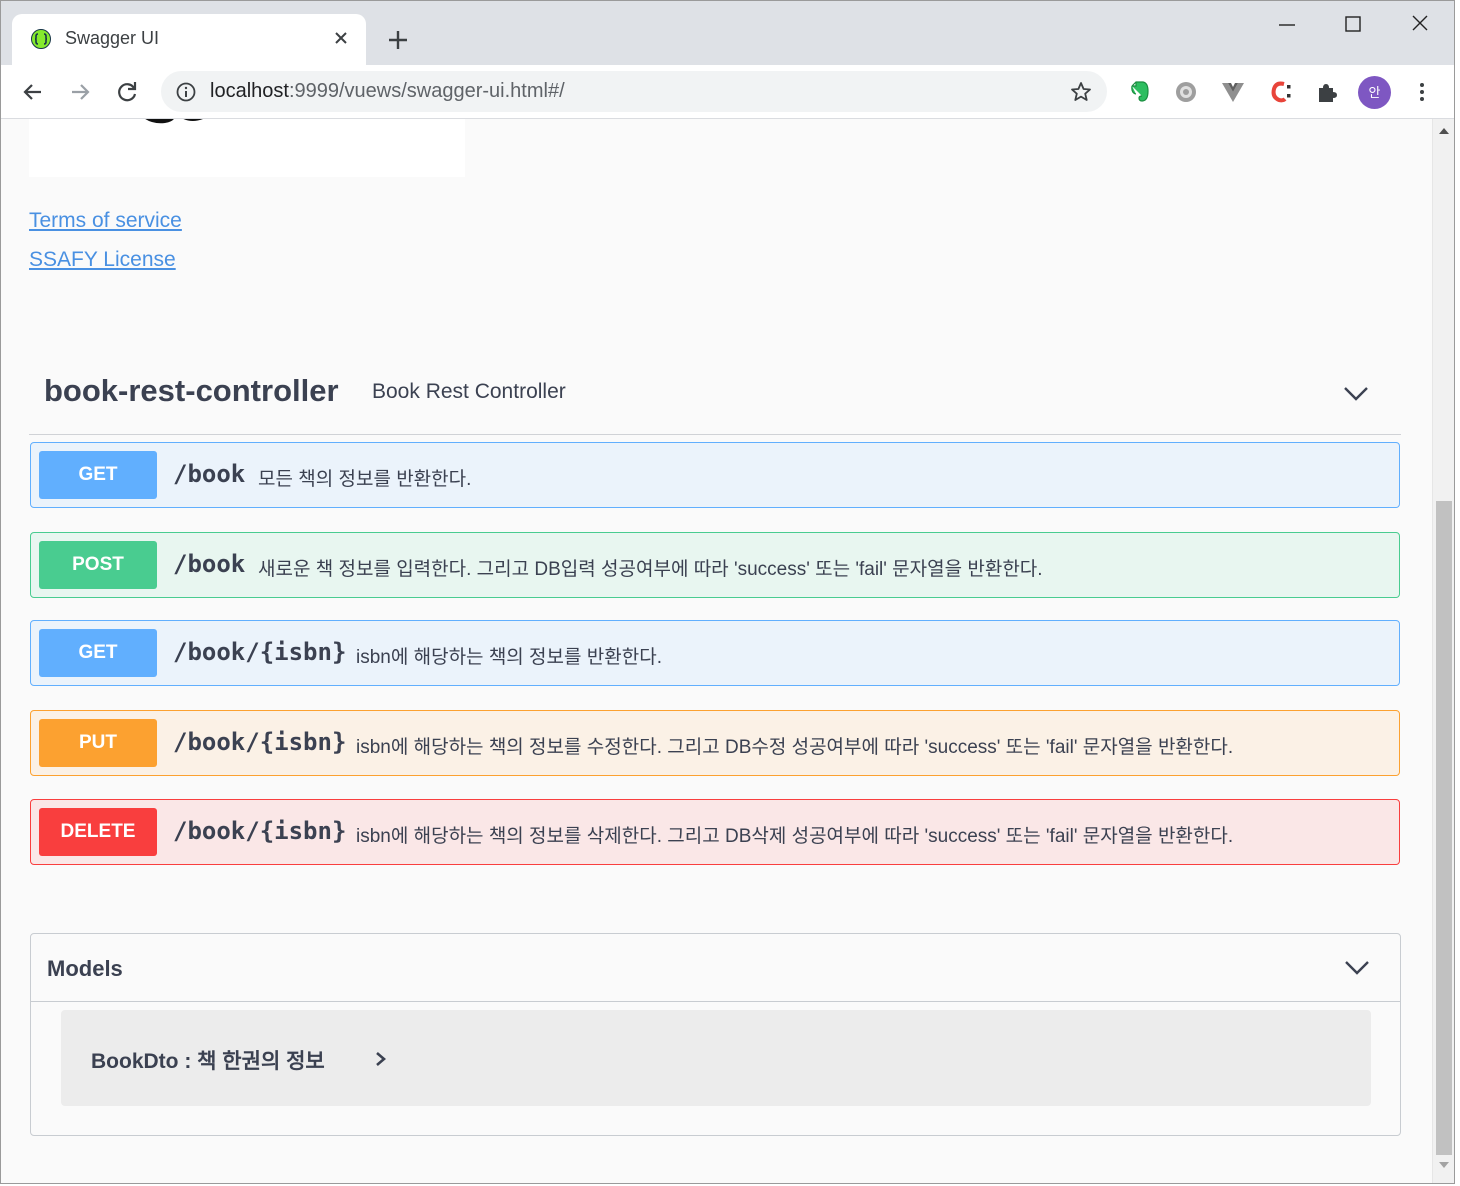  What do you see at coordinates (98, 565) in the screenshot?
I see `method-badge: POST` at bounding box center [98, 565].